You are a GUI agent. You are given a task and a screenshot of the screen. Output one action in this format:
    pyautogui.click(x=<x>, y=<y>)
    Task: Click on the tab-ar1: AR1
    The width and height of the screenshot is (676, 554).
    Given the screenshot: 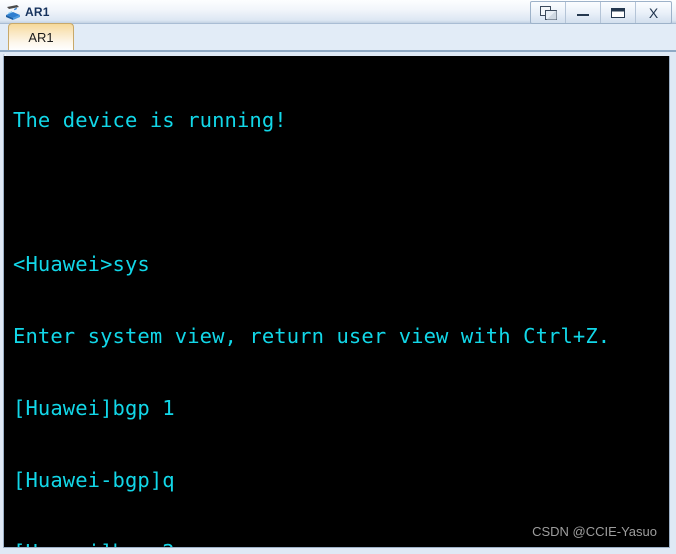 What is the action you would take?
    pyautogui.click(x=41, y=36)
    